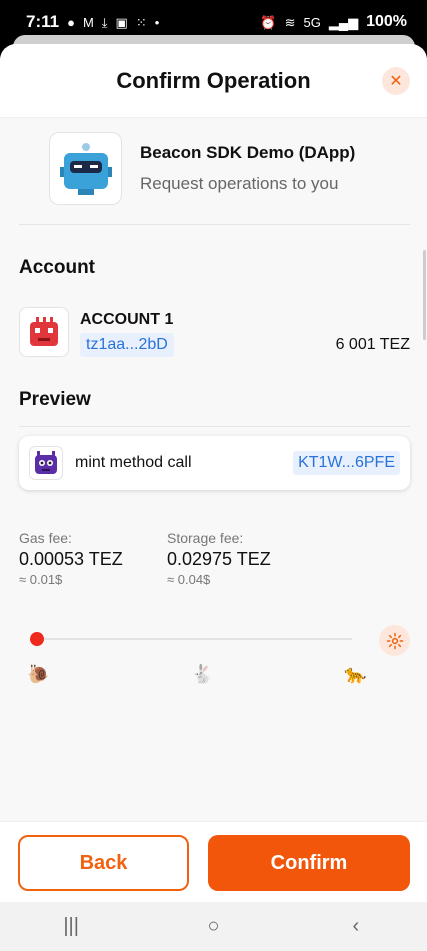 The height and width of the screenshot is (951, 427). I want to click on page-title: Confirm Operation, so click(213, 80).